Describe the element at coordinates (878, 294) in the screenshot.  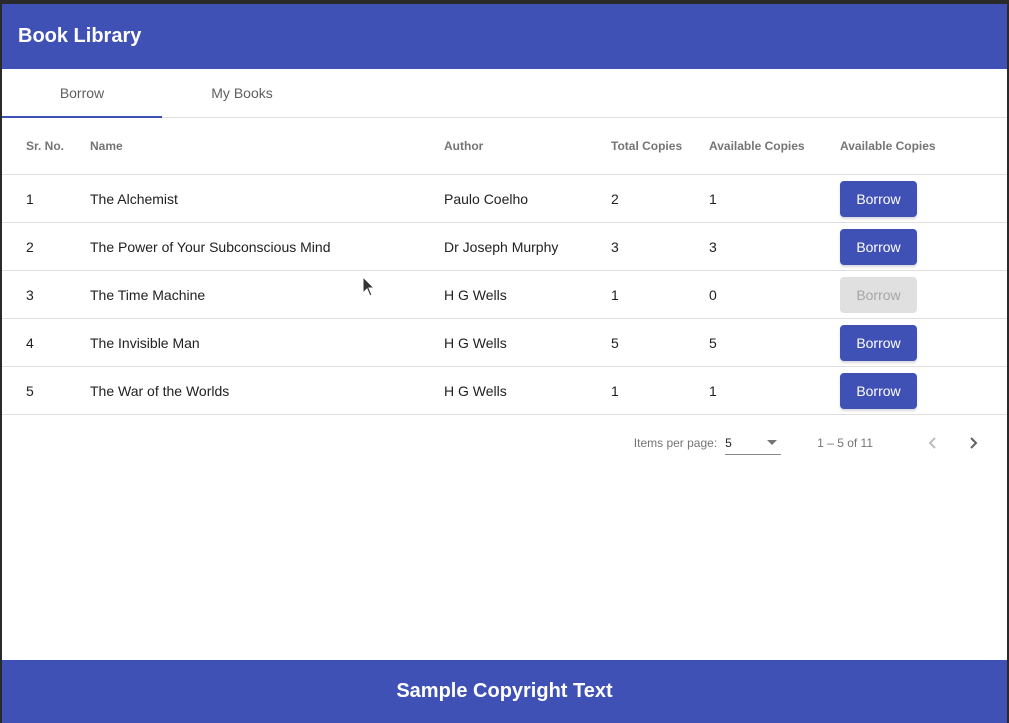
I see `borrow-button-disabled: Borrow` at that location.